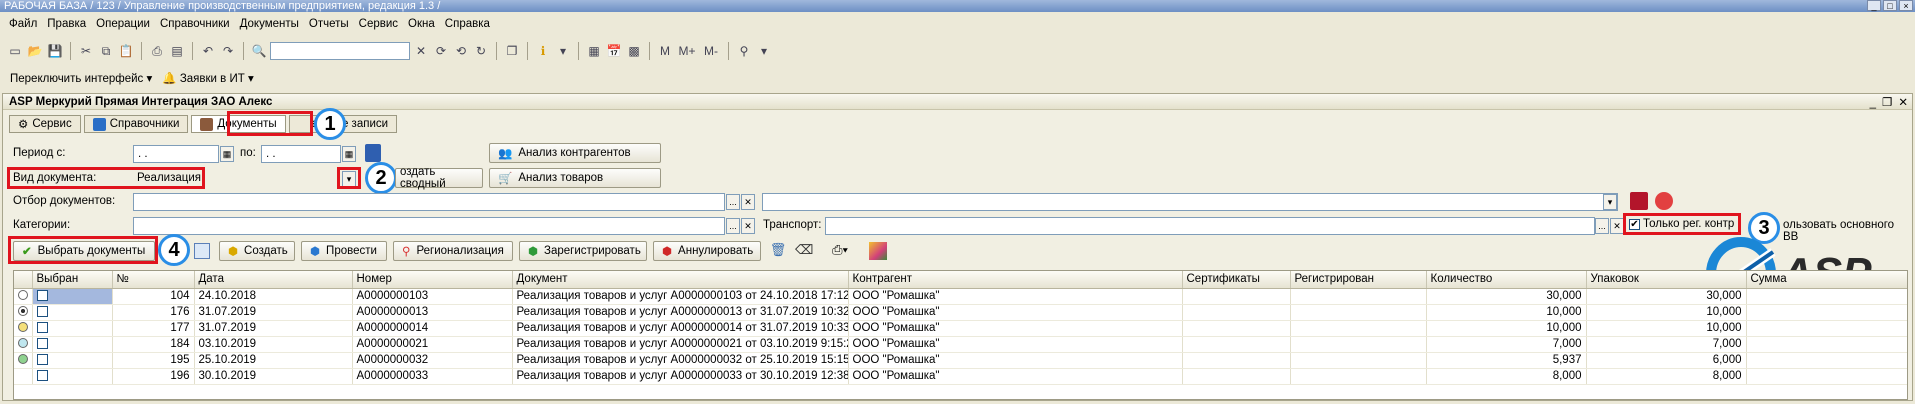 This screenshot has width=1915, height=404. I want to click on menu-file: Файл, so click(23, 24).